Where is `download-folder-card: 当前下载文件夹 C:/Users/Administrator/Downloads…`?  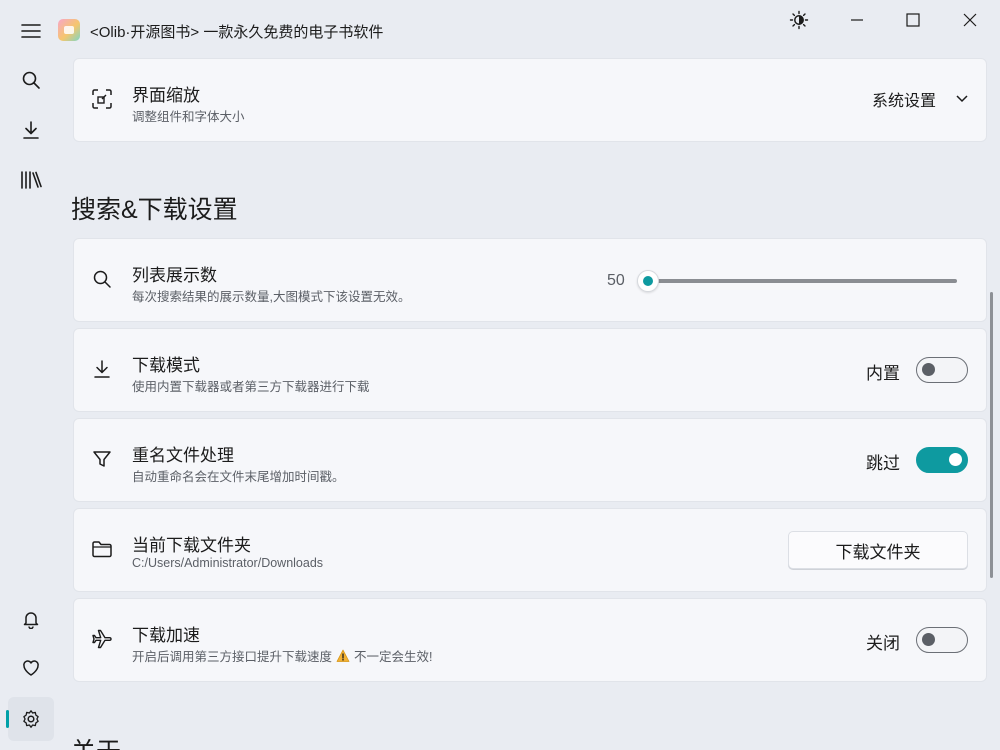
download-folder-card: 当前下载文件夹 C:/Users/Administrator/Downloads… is located at coordinates (530, 550).